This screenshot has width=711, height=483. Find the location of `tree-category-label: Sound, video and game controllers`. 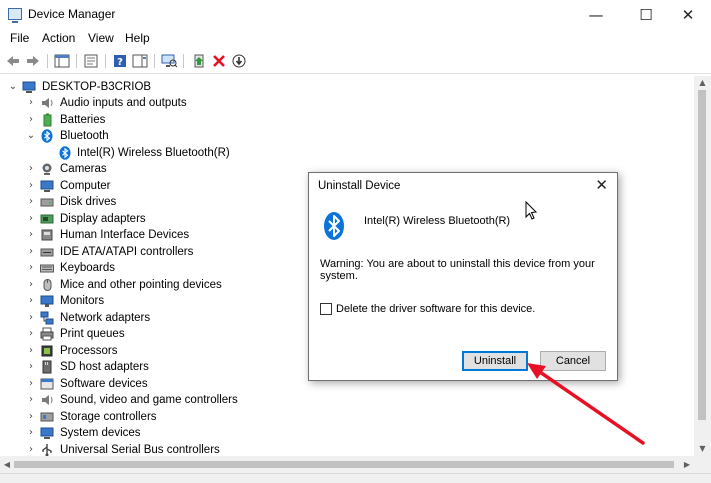

tree-category-label: Sound, video and game controllers is located at coordinates (149, 400).